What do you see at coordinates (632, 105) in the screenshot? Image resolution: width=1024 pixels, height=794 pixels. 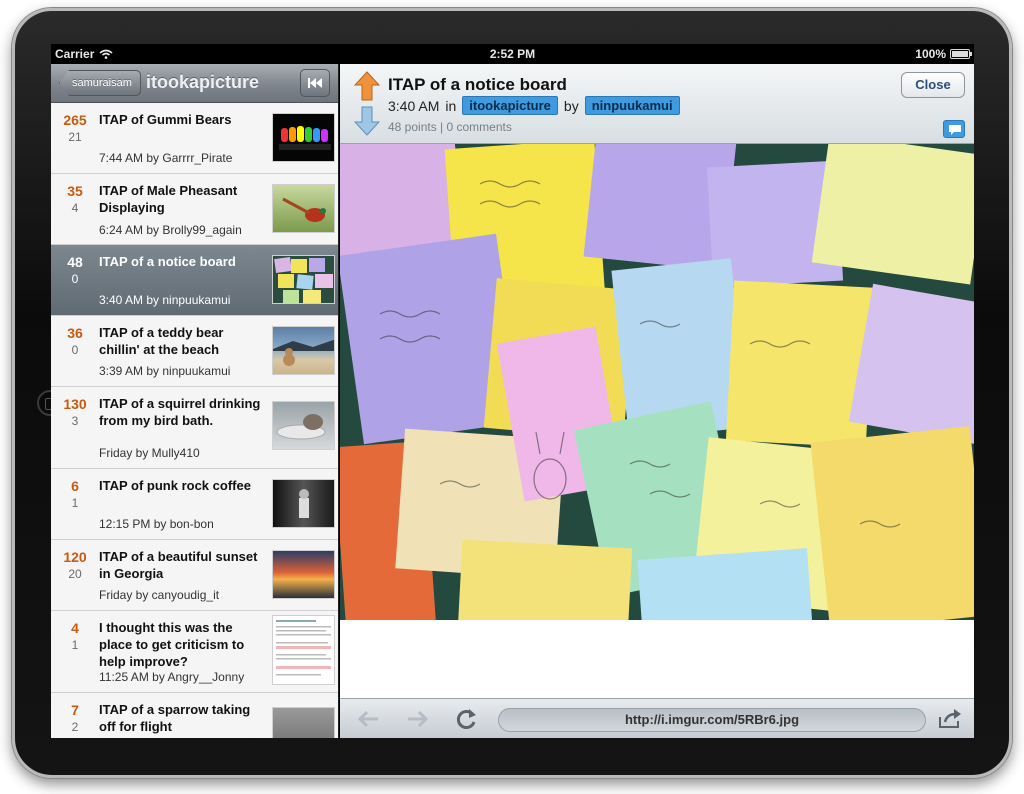 I see `author-tag: ninpuukamui` at bounding box center [632, 105].